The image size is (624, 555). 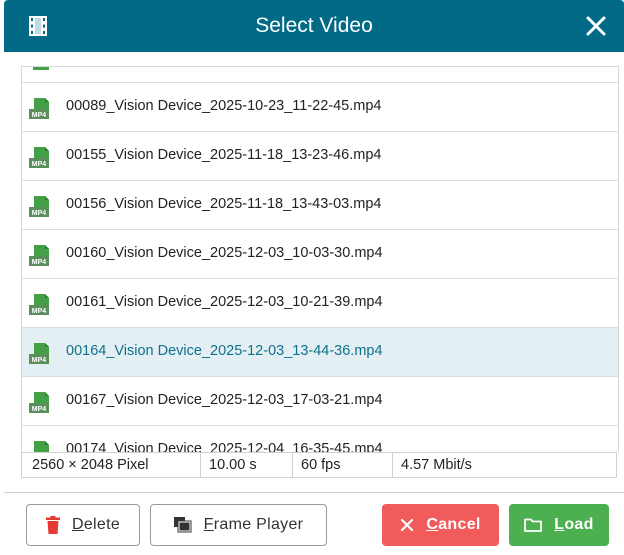 I want to click on frame-player-button: Frame Player, so click(x=238, y=525).